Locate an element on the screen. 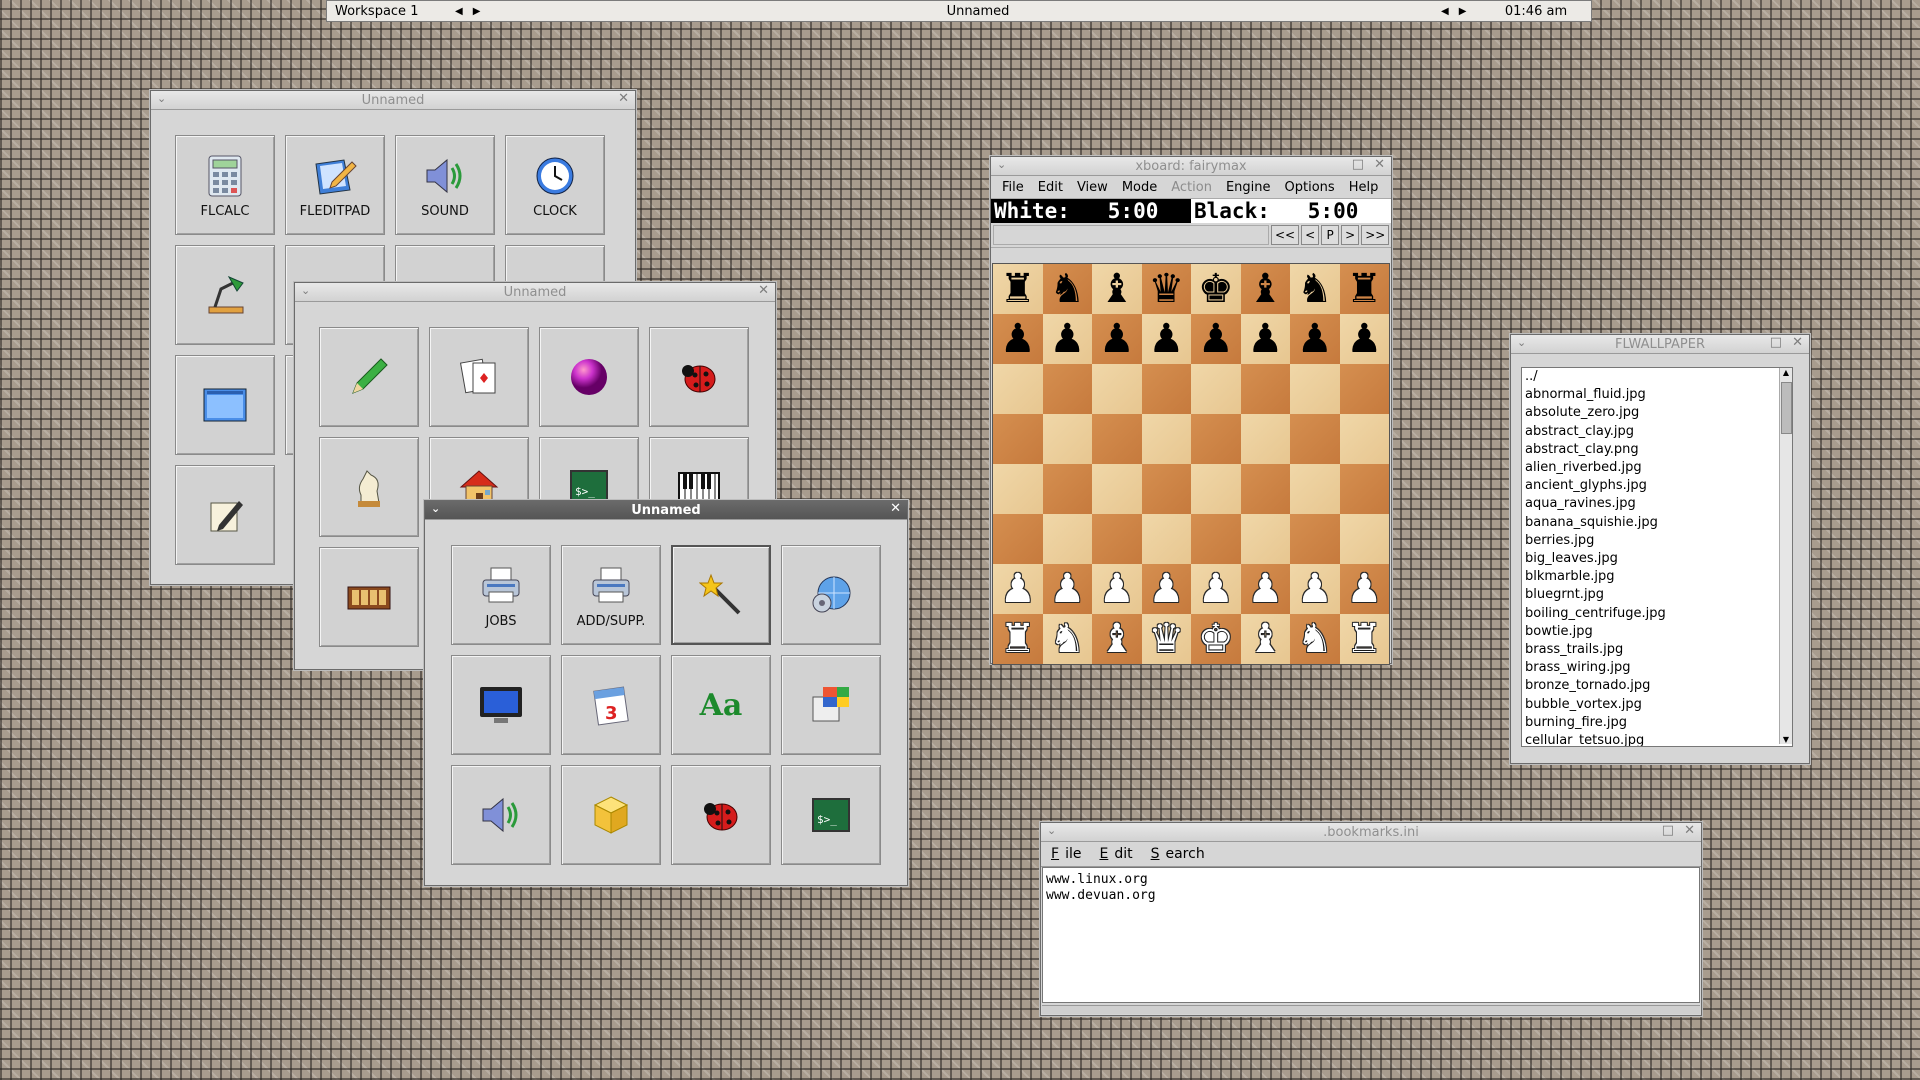  board-square: ♛ is located at coordinates (1166, 289).